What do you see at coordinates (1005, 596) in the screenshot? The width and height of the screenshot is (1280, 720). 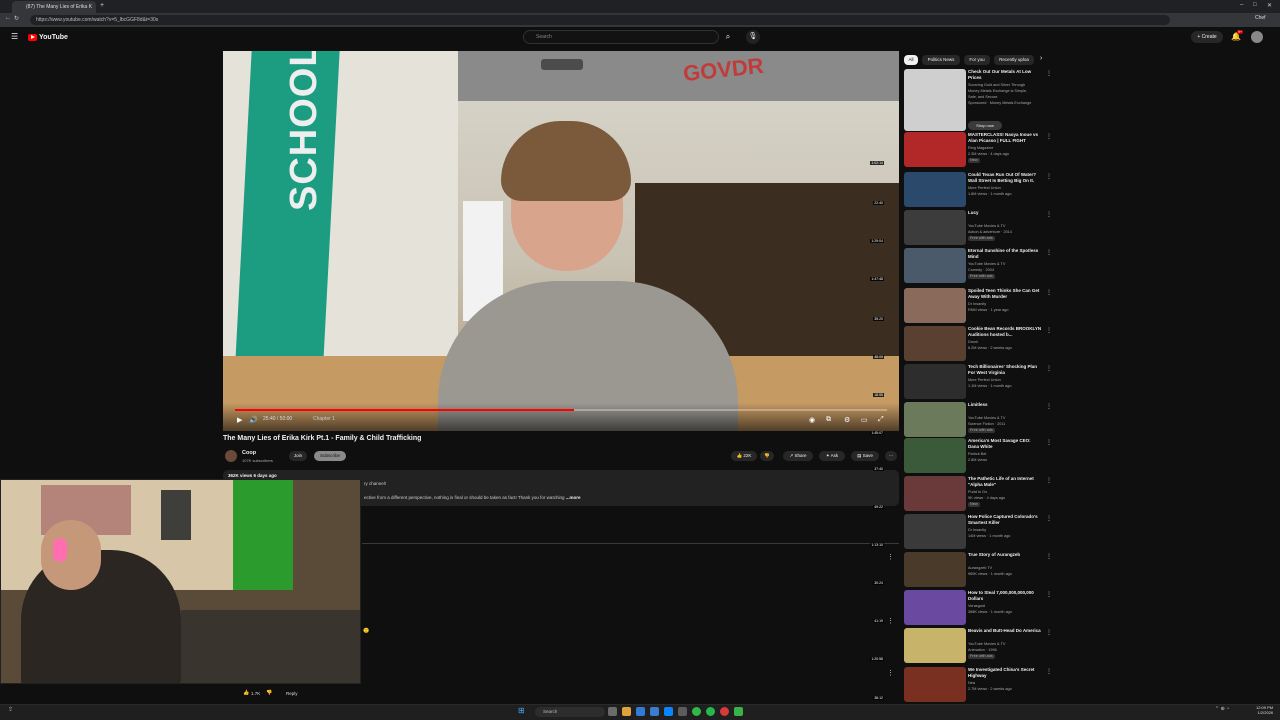 I see `recommendation-title: How to Steal 7,000,000,000,000 Dollars` at bounding box center [1005, 596].